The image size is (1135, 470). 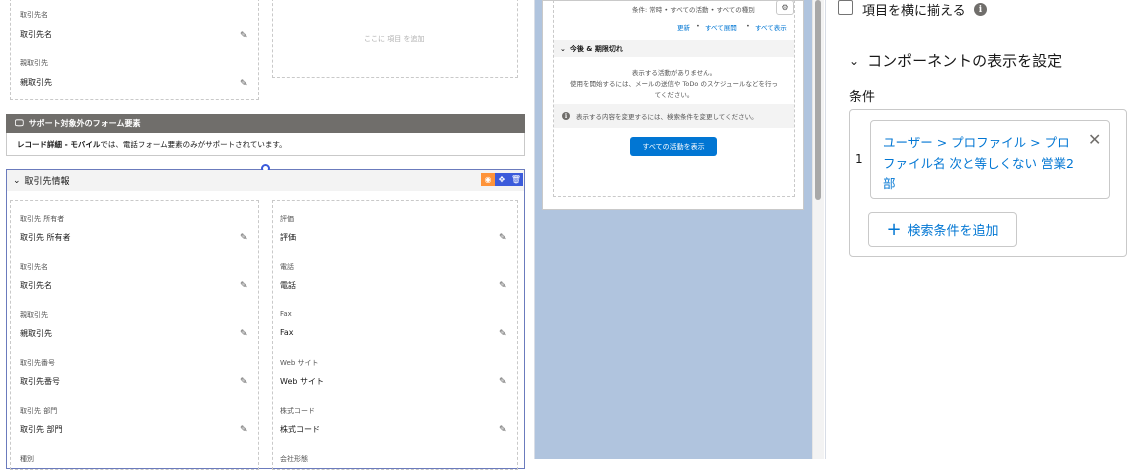 What do you see at coordinates (300, 429) in the screenshot?
I see `field-value: 株式コード` at bounding box center [300, 429].